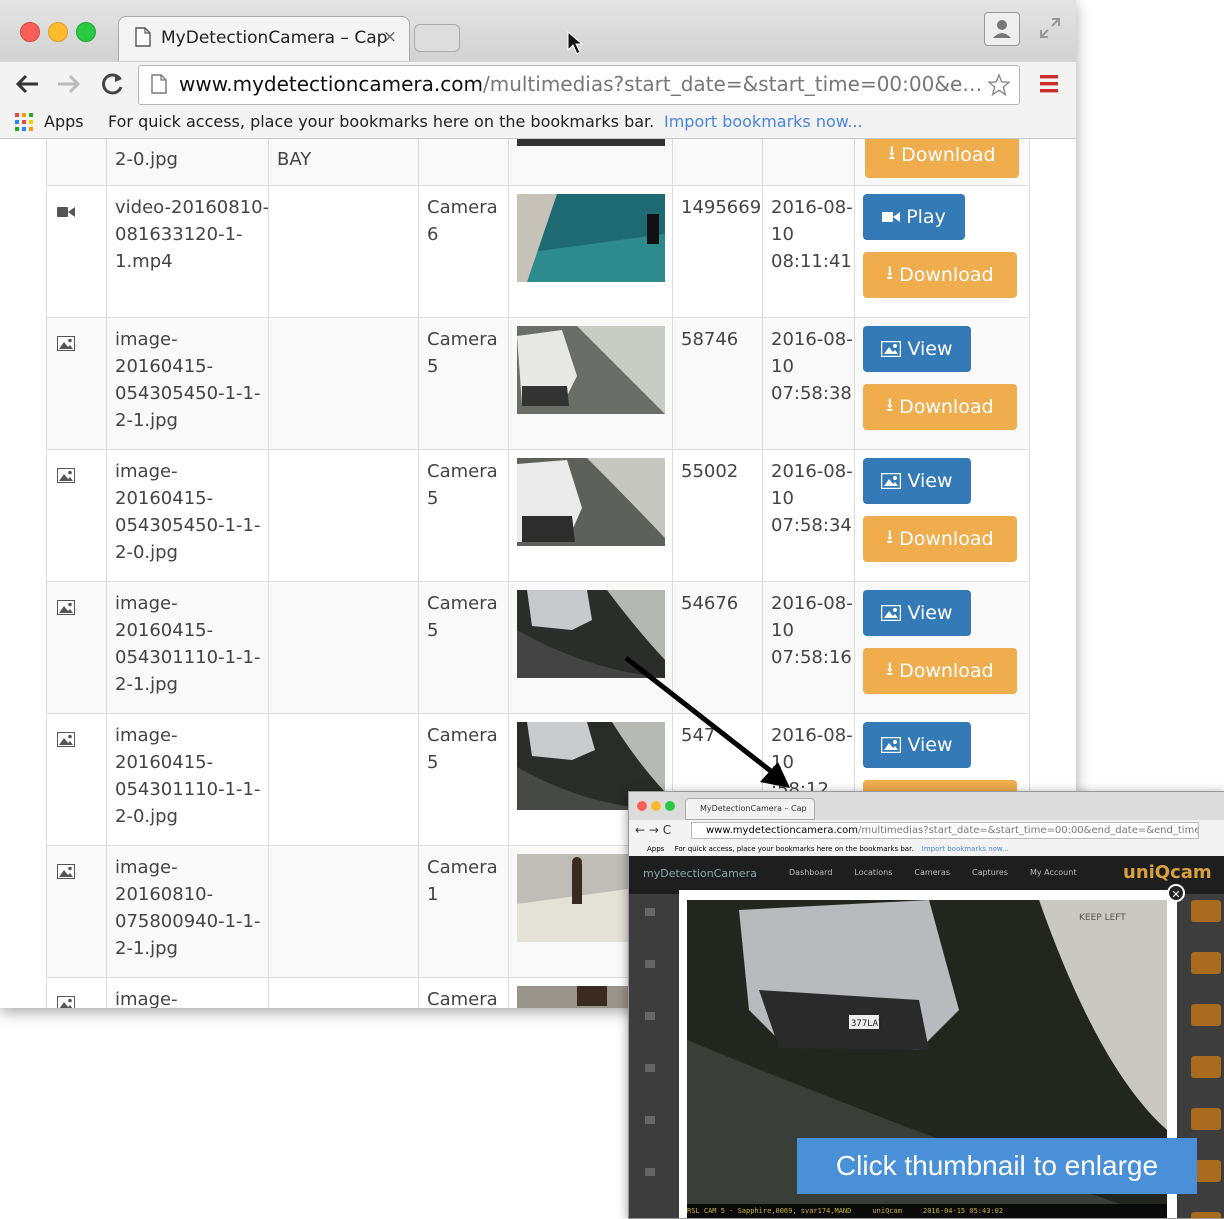 The image size is (1224, 1219). Describe the element at coordinates (867, 1024) in the screenshot. I see `license-plate: 377LAY` at that location.